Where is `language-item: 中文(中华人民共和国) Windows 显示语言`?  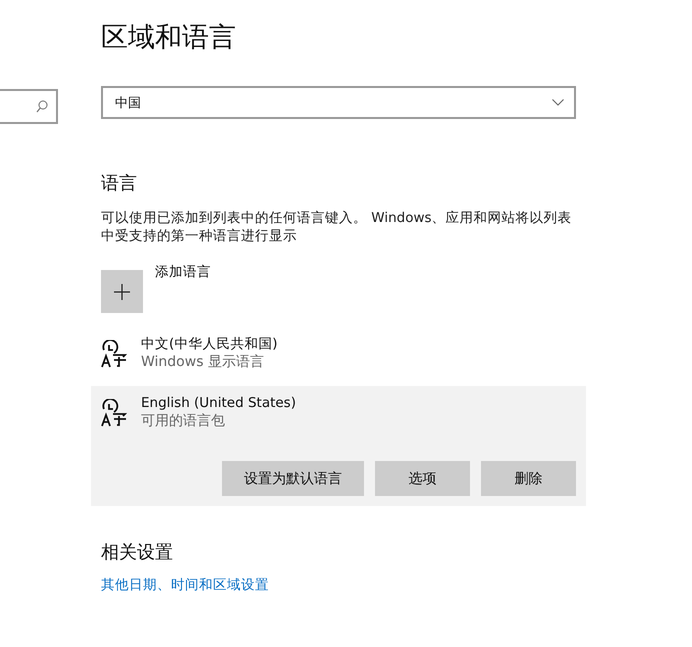
language-item: 中文(中华人民共和国) Windows 显示语言 is located at coordinates (338, 353).